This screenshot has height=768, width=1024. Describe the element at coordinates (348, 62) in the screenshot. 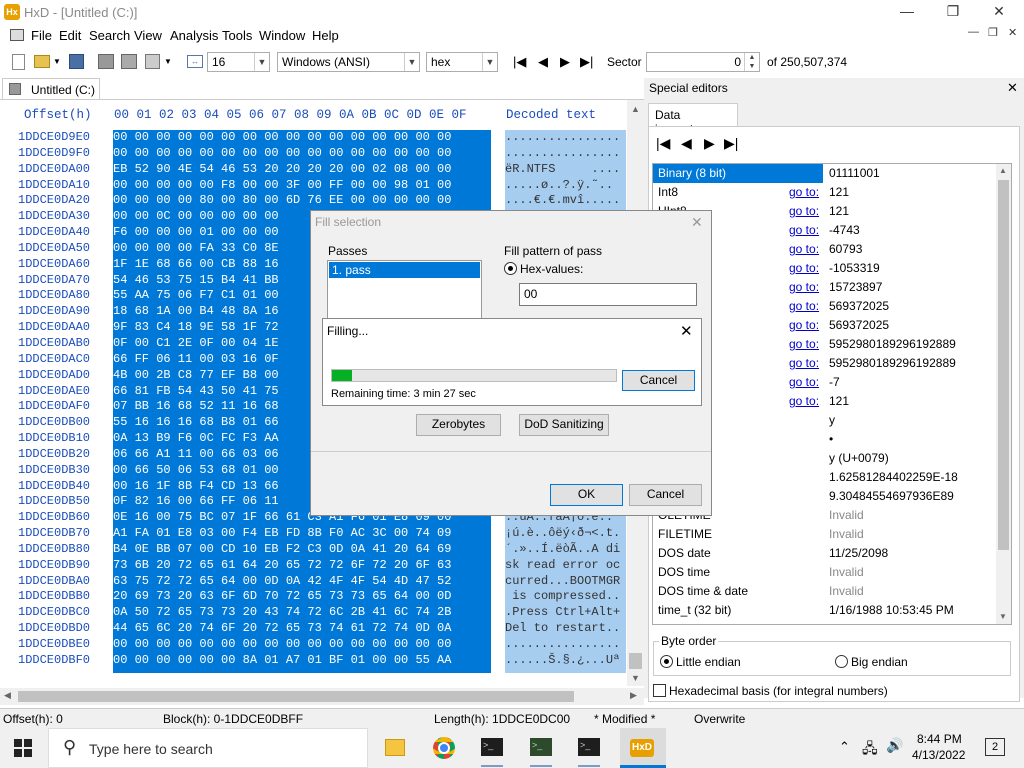

I see `charset-select: Windows (ANSI) ▼` at that location.